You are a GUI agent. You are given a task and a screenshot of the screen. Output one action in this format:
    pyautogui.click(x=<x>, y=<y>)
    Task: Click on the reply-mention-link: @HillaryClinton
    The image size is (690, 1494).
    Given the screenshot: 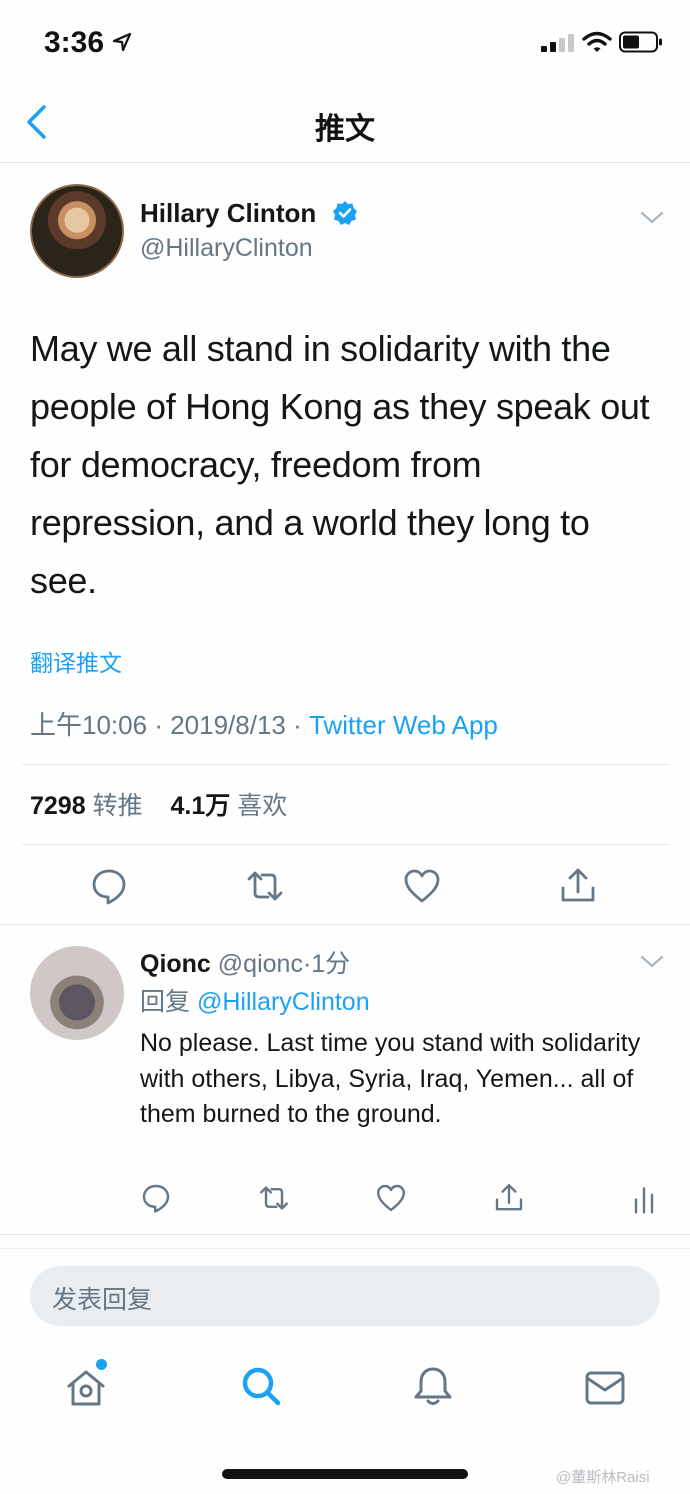 What is the action you would take?
    pyautogui.click(x=283, y=1002)
    